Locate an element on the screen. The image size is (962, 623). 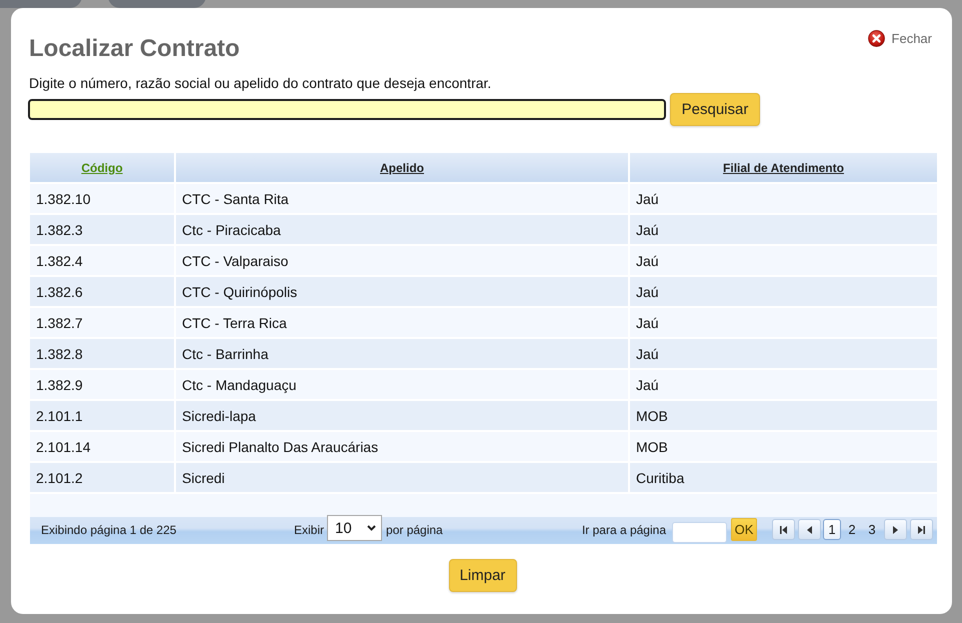
column-sort-link: Apelido is located at coordinates (402, 167).